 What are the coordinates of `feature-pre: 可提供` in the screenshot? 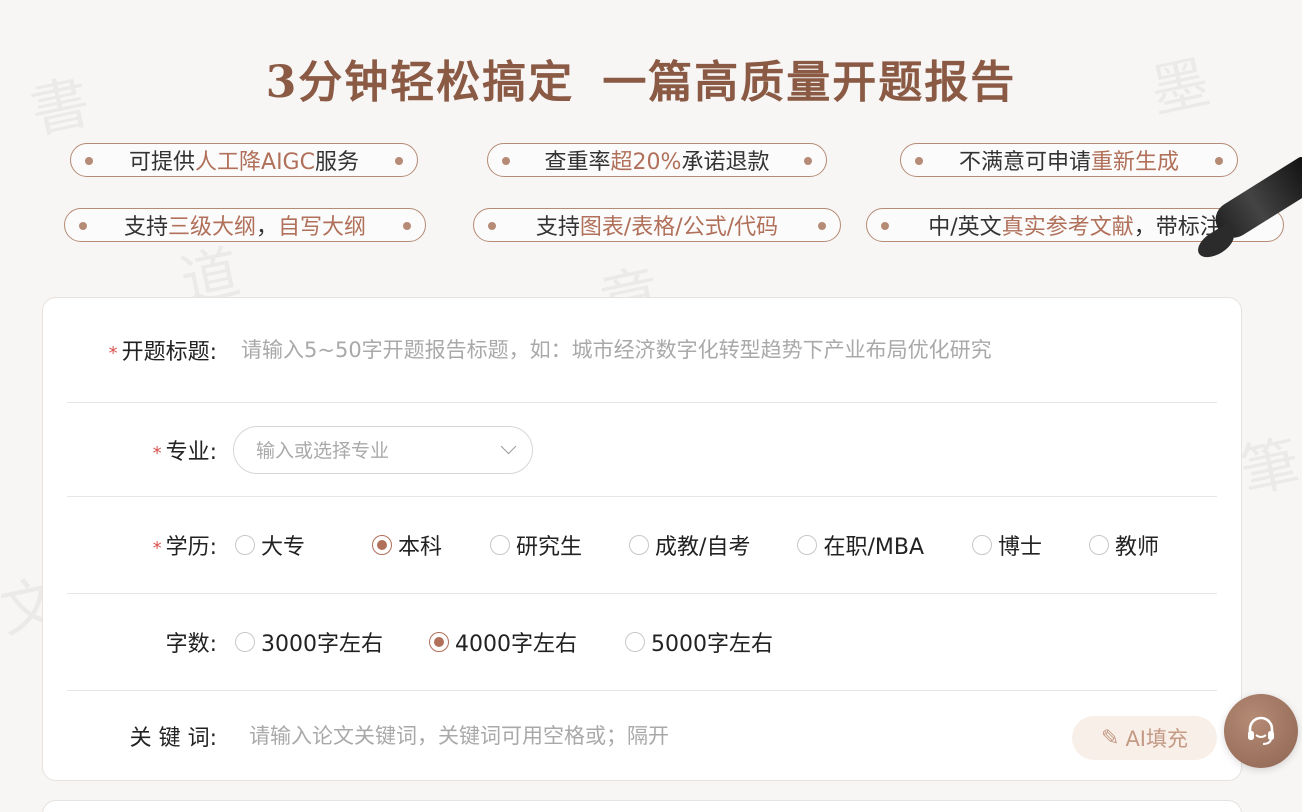 It's located at (162, 162).